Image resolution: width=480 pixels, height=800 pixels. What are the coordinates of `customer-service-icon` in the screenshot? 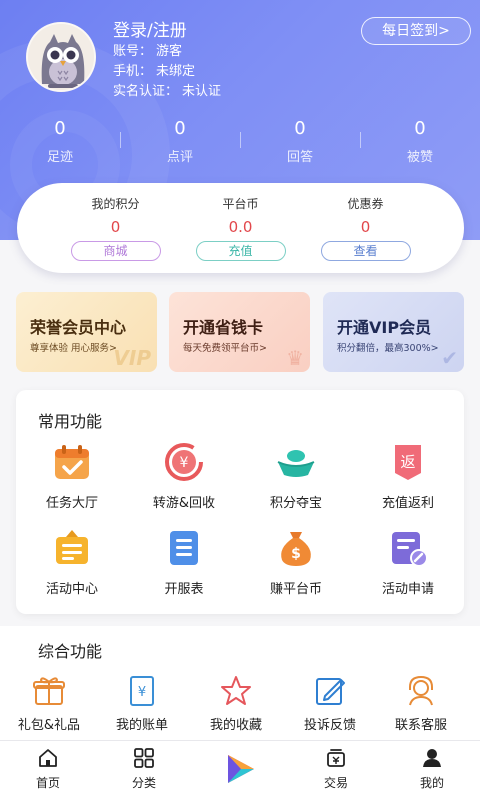 It's located at (421, 690).